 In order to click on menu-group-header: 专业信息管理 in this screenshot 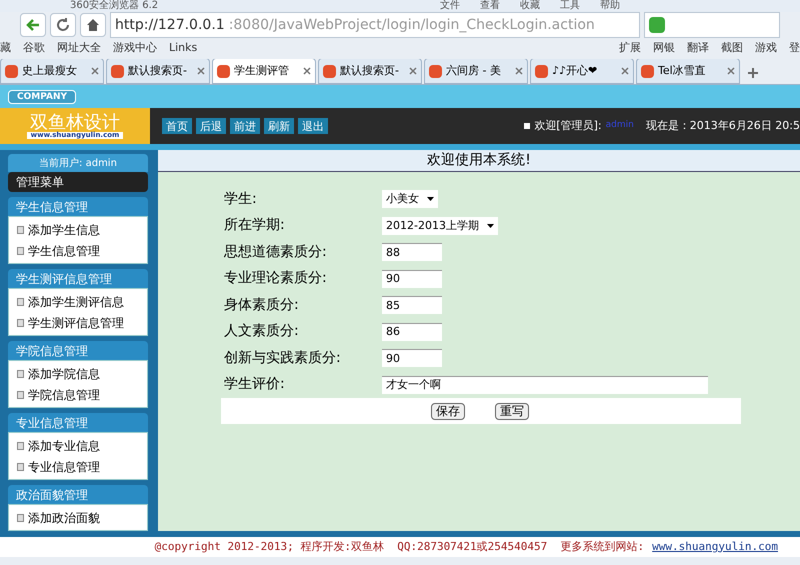, I will do `click(78, 422)`.